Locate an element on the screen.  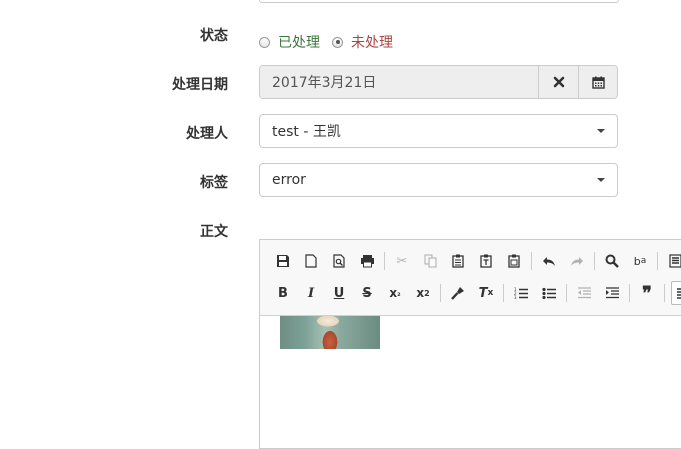
numbered-list-icon: 123 is located at coordinates (521, 293).